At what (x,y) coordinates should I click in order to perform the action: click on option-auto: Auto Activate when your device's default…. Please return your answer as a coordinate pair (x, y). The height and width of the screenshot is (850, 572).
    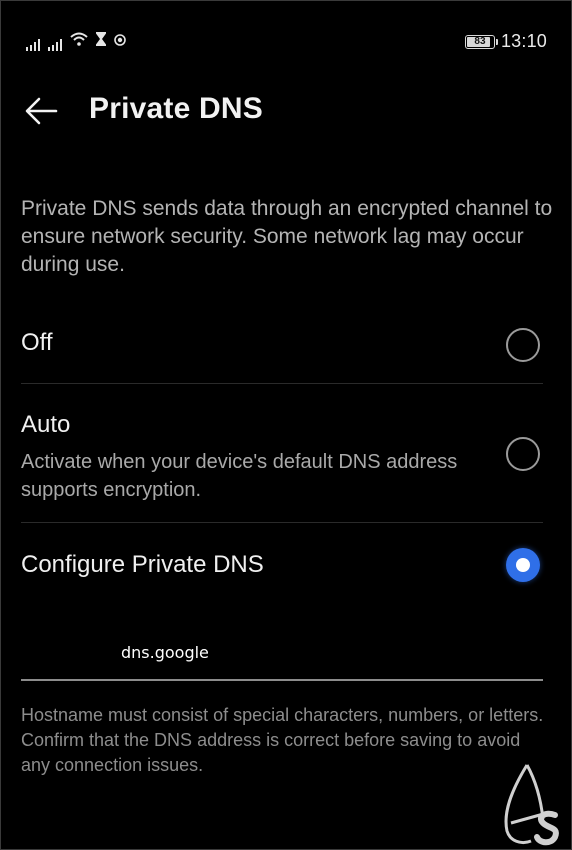
    Looking at the image, I should click on (286, 456).